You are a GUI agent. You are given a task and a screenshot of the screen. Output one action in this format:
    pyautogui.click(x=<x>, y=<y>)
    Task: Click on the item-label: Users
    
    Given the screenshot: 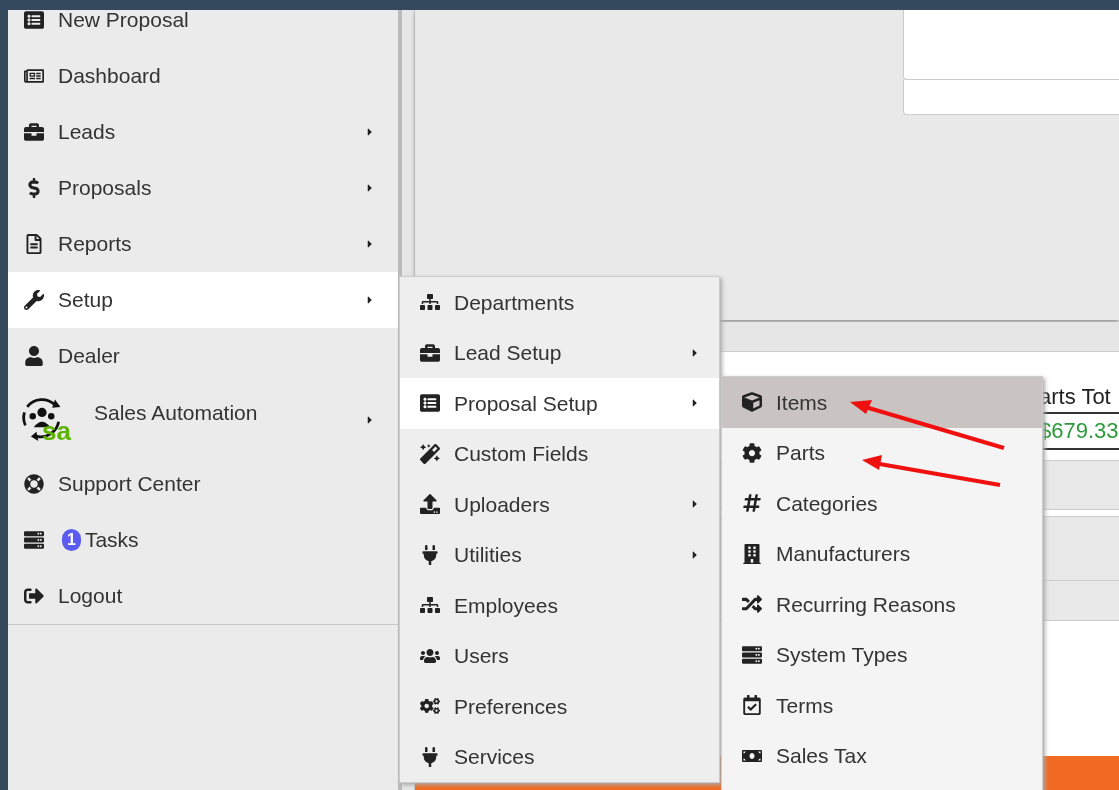 What is the action you would take?
    pyautogui.click(x=482, y=656)
    